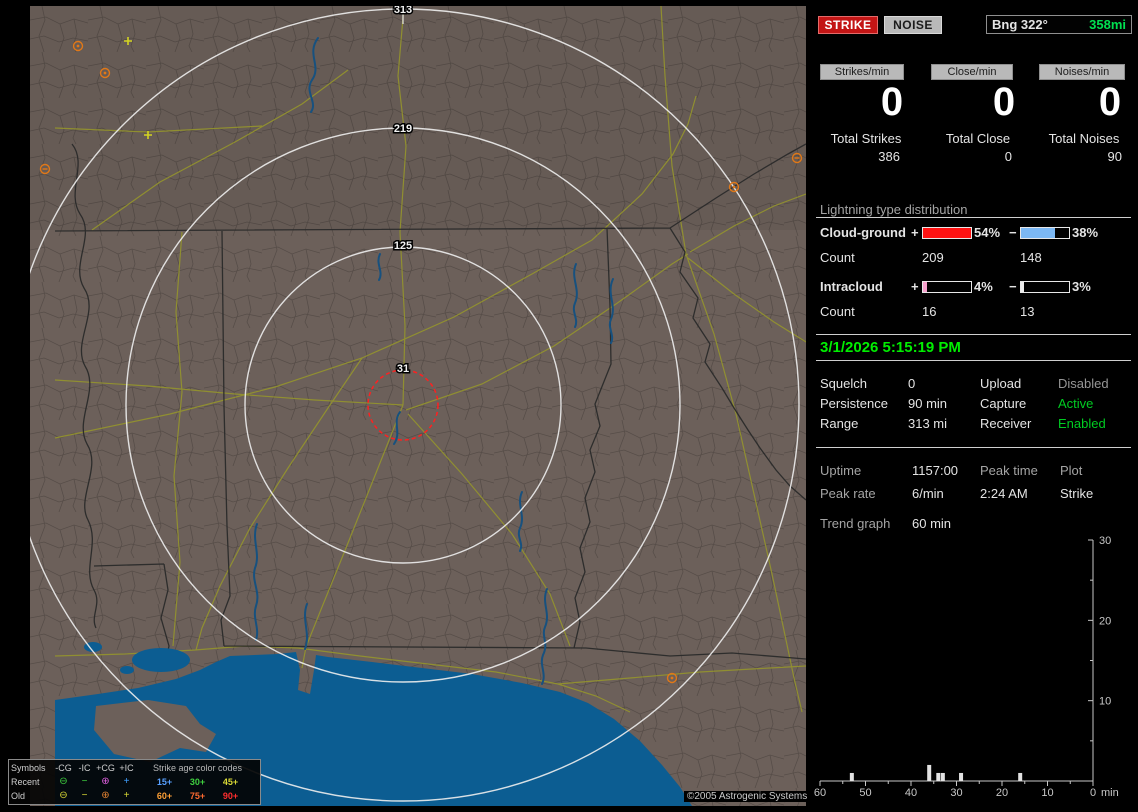  I want to click on age-code: 75+, so click(197, 796).